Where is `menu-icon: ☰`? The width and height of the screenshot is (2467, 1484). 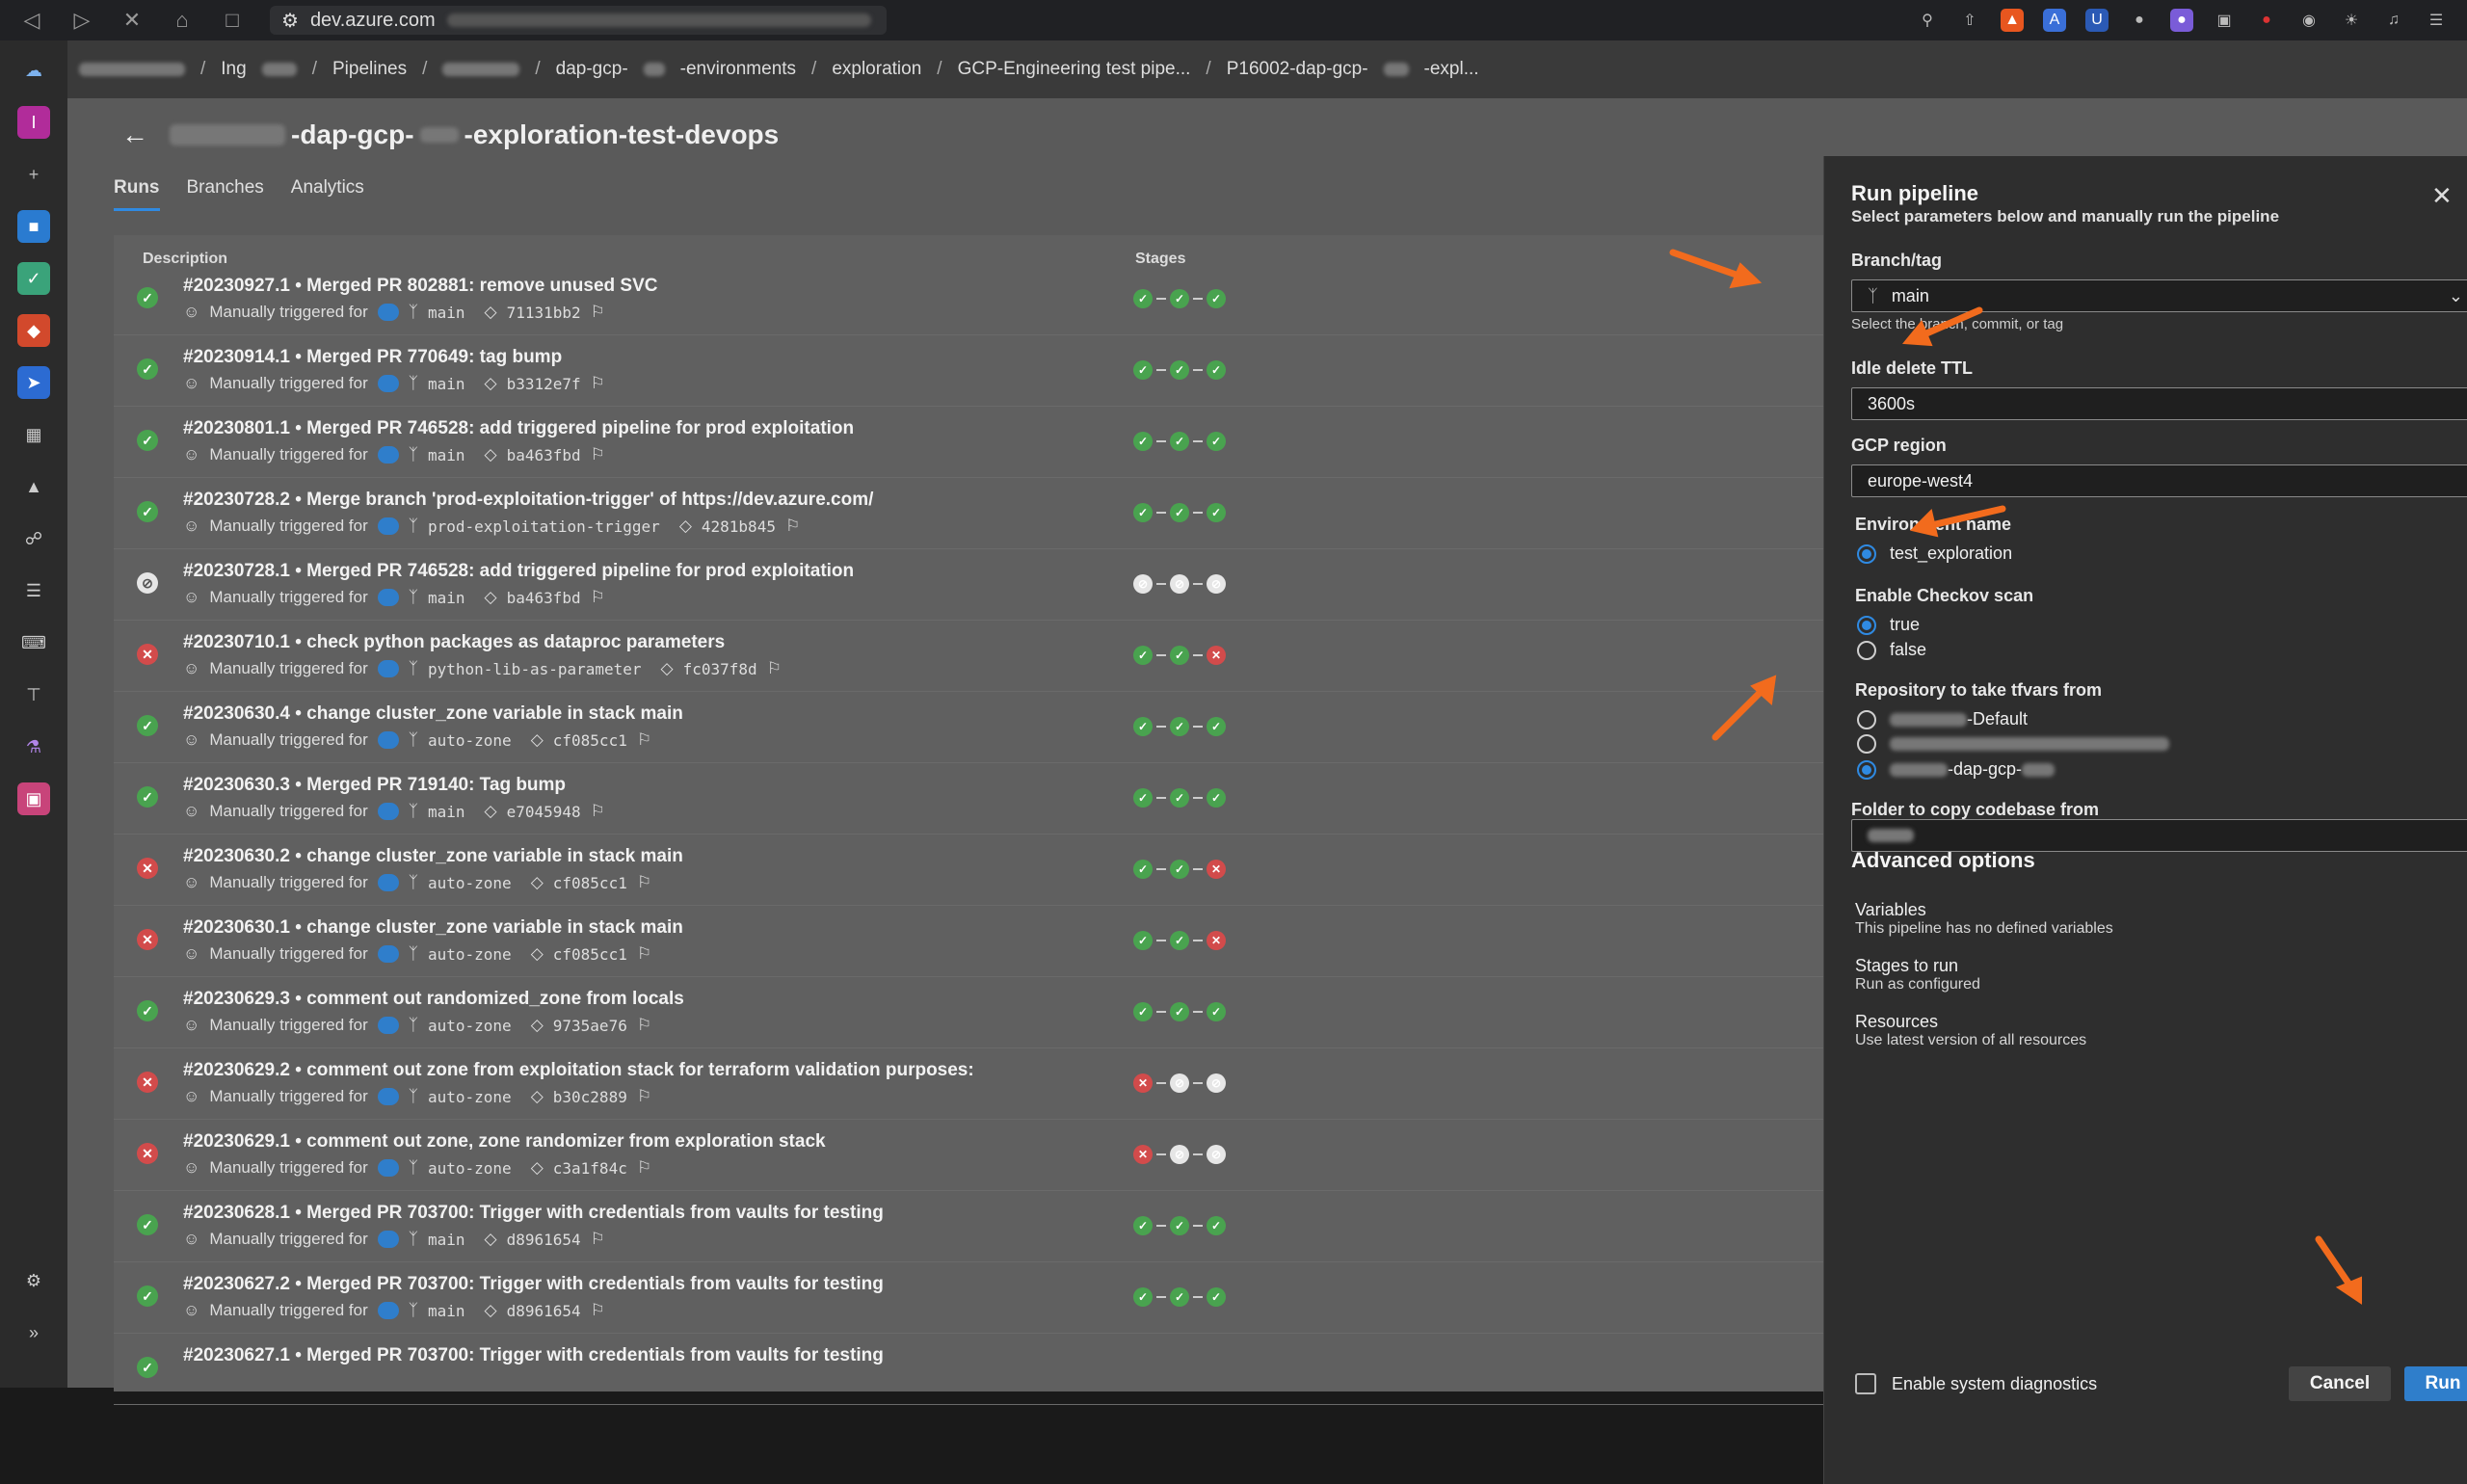 menu-icon: ☰ is located at coordinates (2436, 20).